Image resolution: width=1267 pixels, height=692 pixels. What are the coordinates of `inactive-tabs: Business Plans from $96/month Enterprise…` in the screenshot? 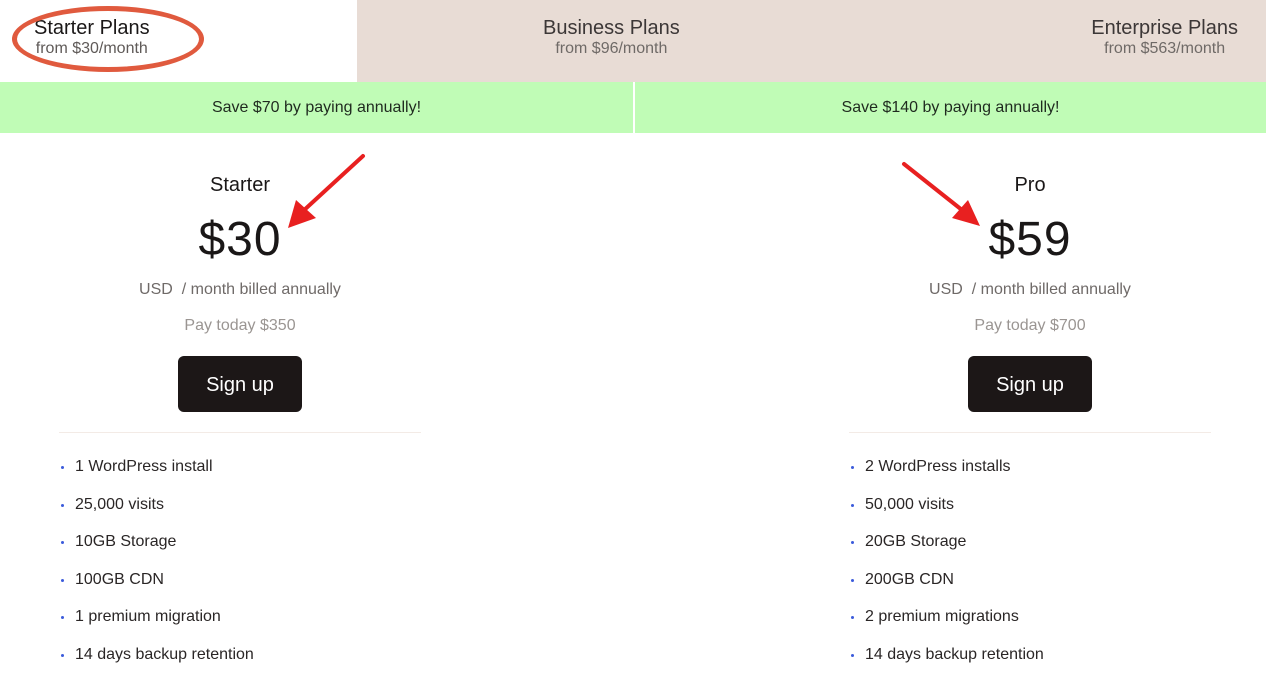 It's located at (811, 41).